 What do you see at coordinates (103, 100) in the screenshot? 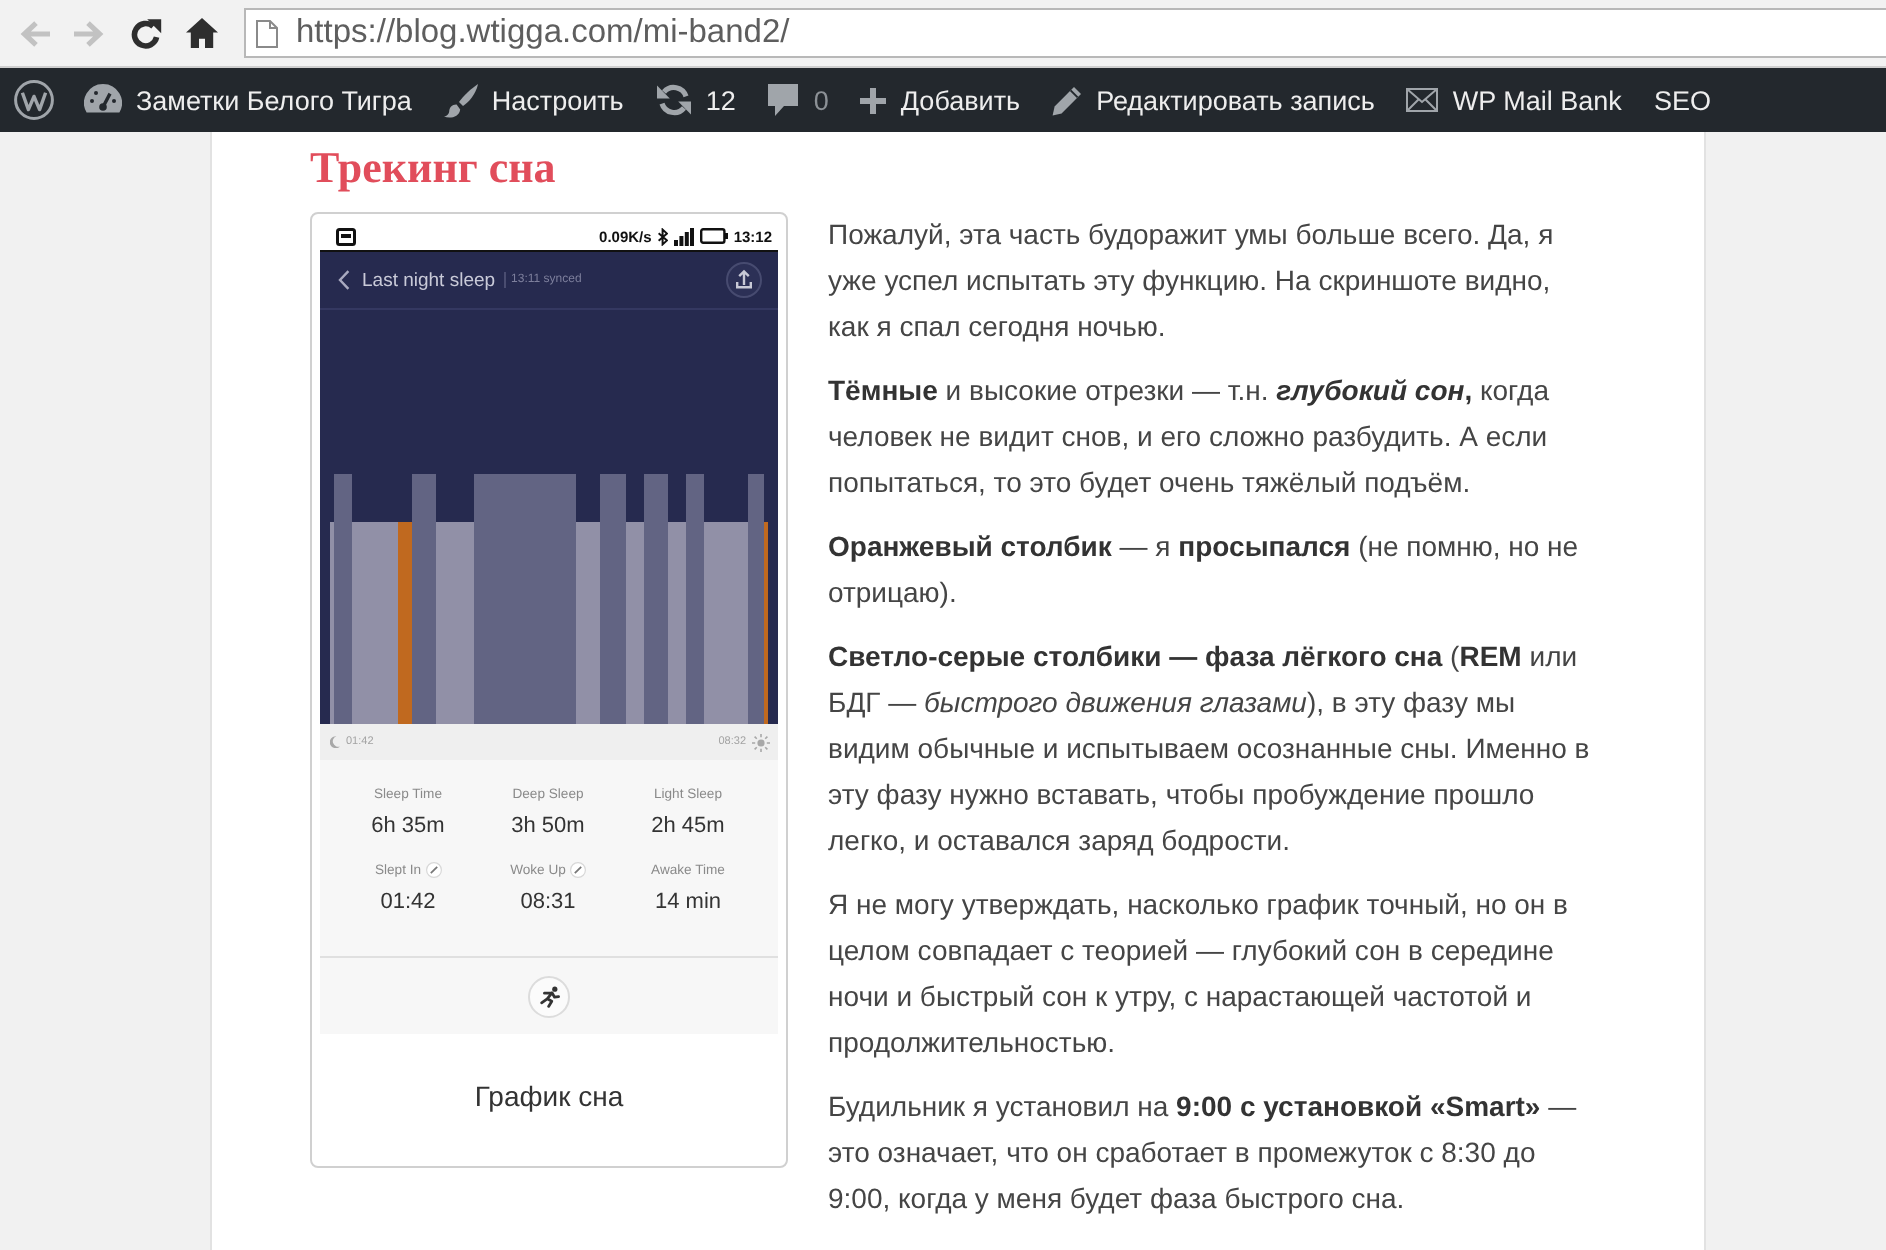
I see `gauge-icon` at bounding box center [103, 100].